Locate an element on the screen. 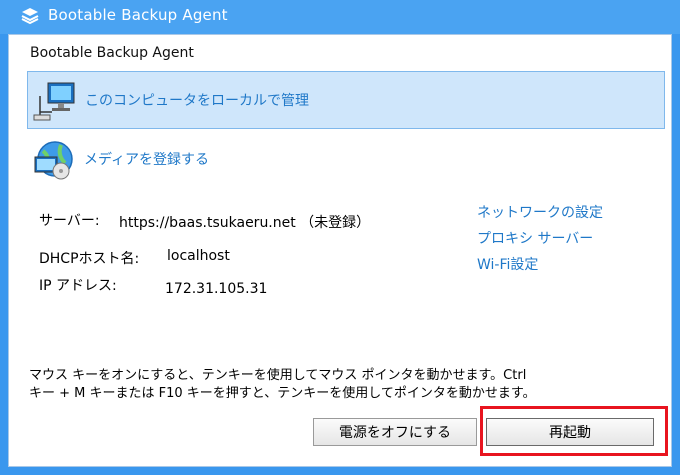 The height and width of the screenshot is (475, 680). network-settings-link: ネットワークの設定 is located at coordinates (540, 212).